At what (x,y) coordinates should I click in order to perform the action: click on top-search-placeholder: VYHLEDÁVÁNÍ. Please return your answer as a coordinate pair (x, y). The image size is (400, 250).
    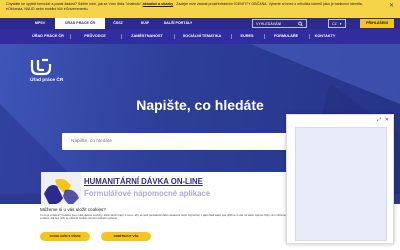
    Looking at the image, I should click on (269, 24).